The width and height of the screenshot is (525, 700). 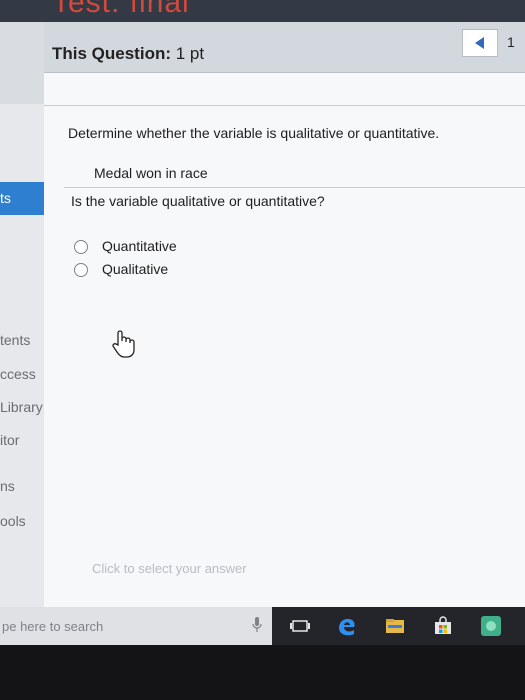 What do you see at coordinates (511, 42) in the screenshot?
I see `question-number: 1` at bounding box center [511, 42].